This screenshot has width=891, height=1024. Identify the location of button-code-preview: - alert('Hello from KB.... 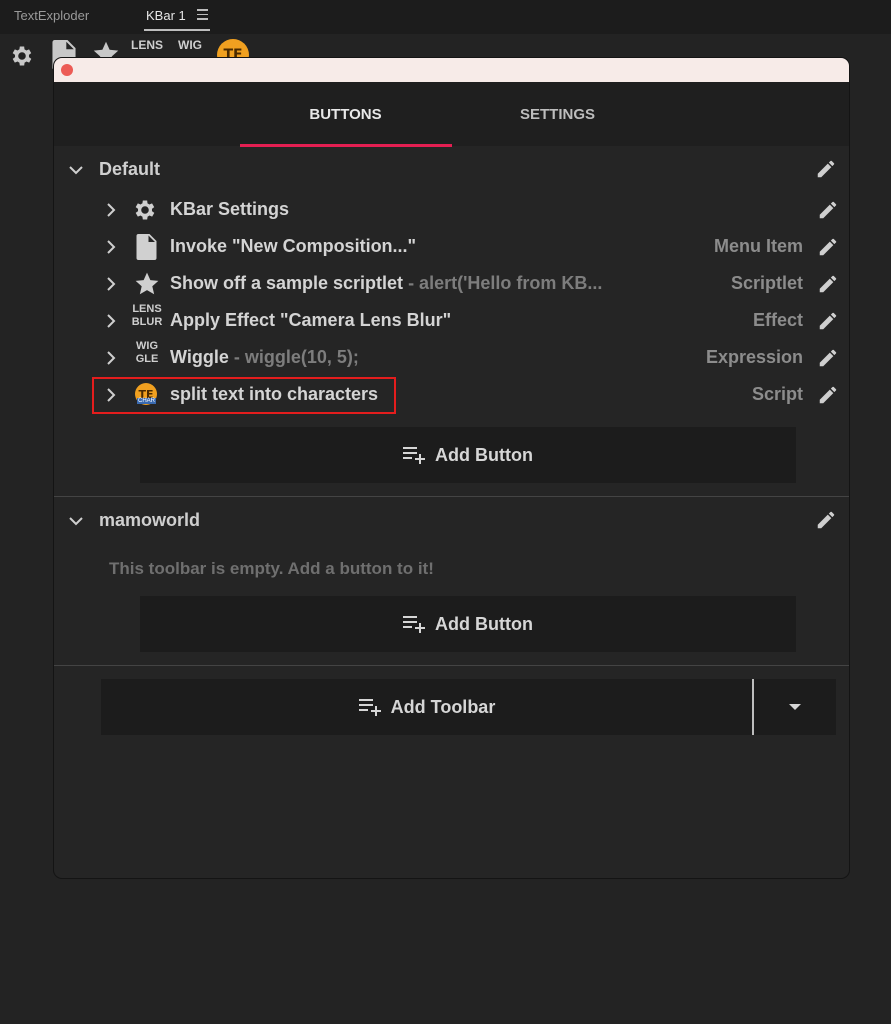
(503, 283).